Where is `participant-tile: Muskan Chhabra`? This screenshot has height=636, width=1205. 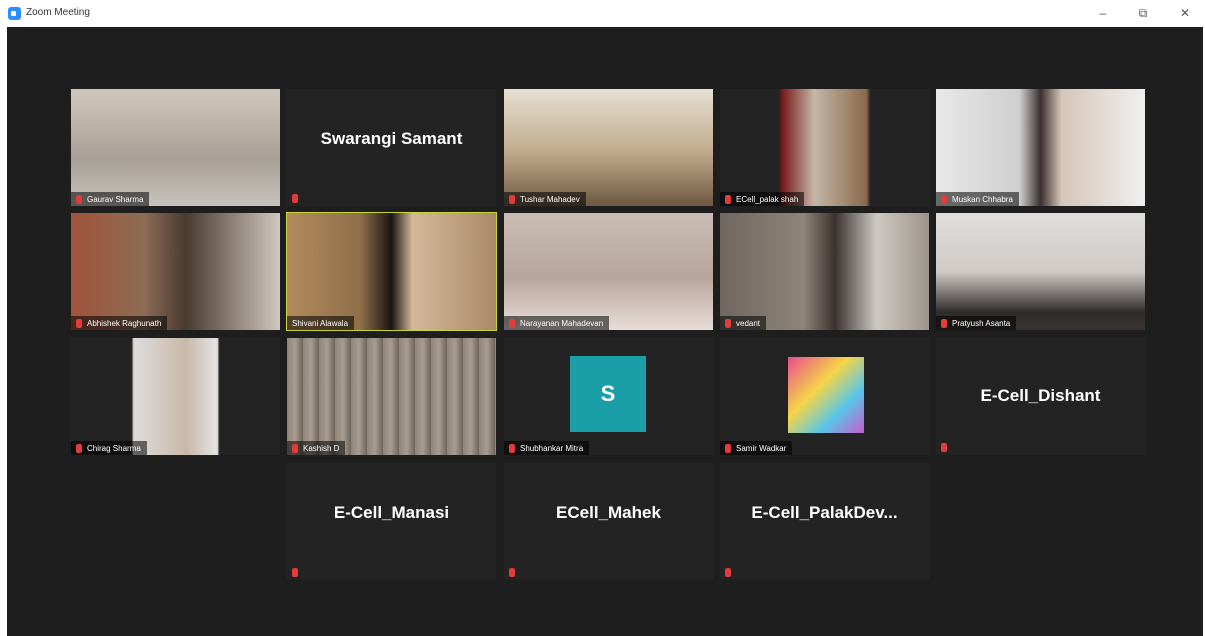 participant-tile: Muskan Chhabra is located at coordinates (1040, 147).